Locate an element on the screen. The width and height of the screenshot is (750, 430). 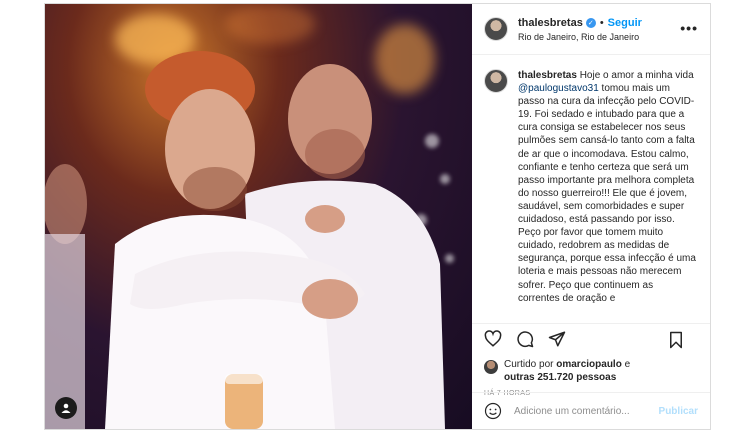
bookmark-icon is located at coordinates (676, 340).